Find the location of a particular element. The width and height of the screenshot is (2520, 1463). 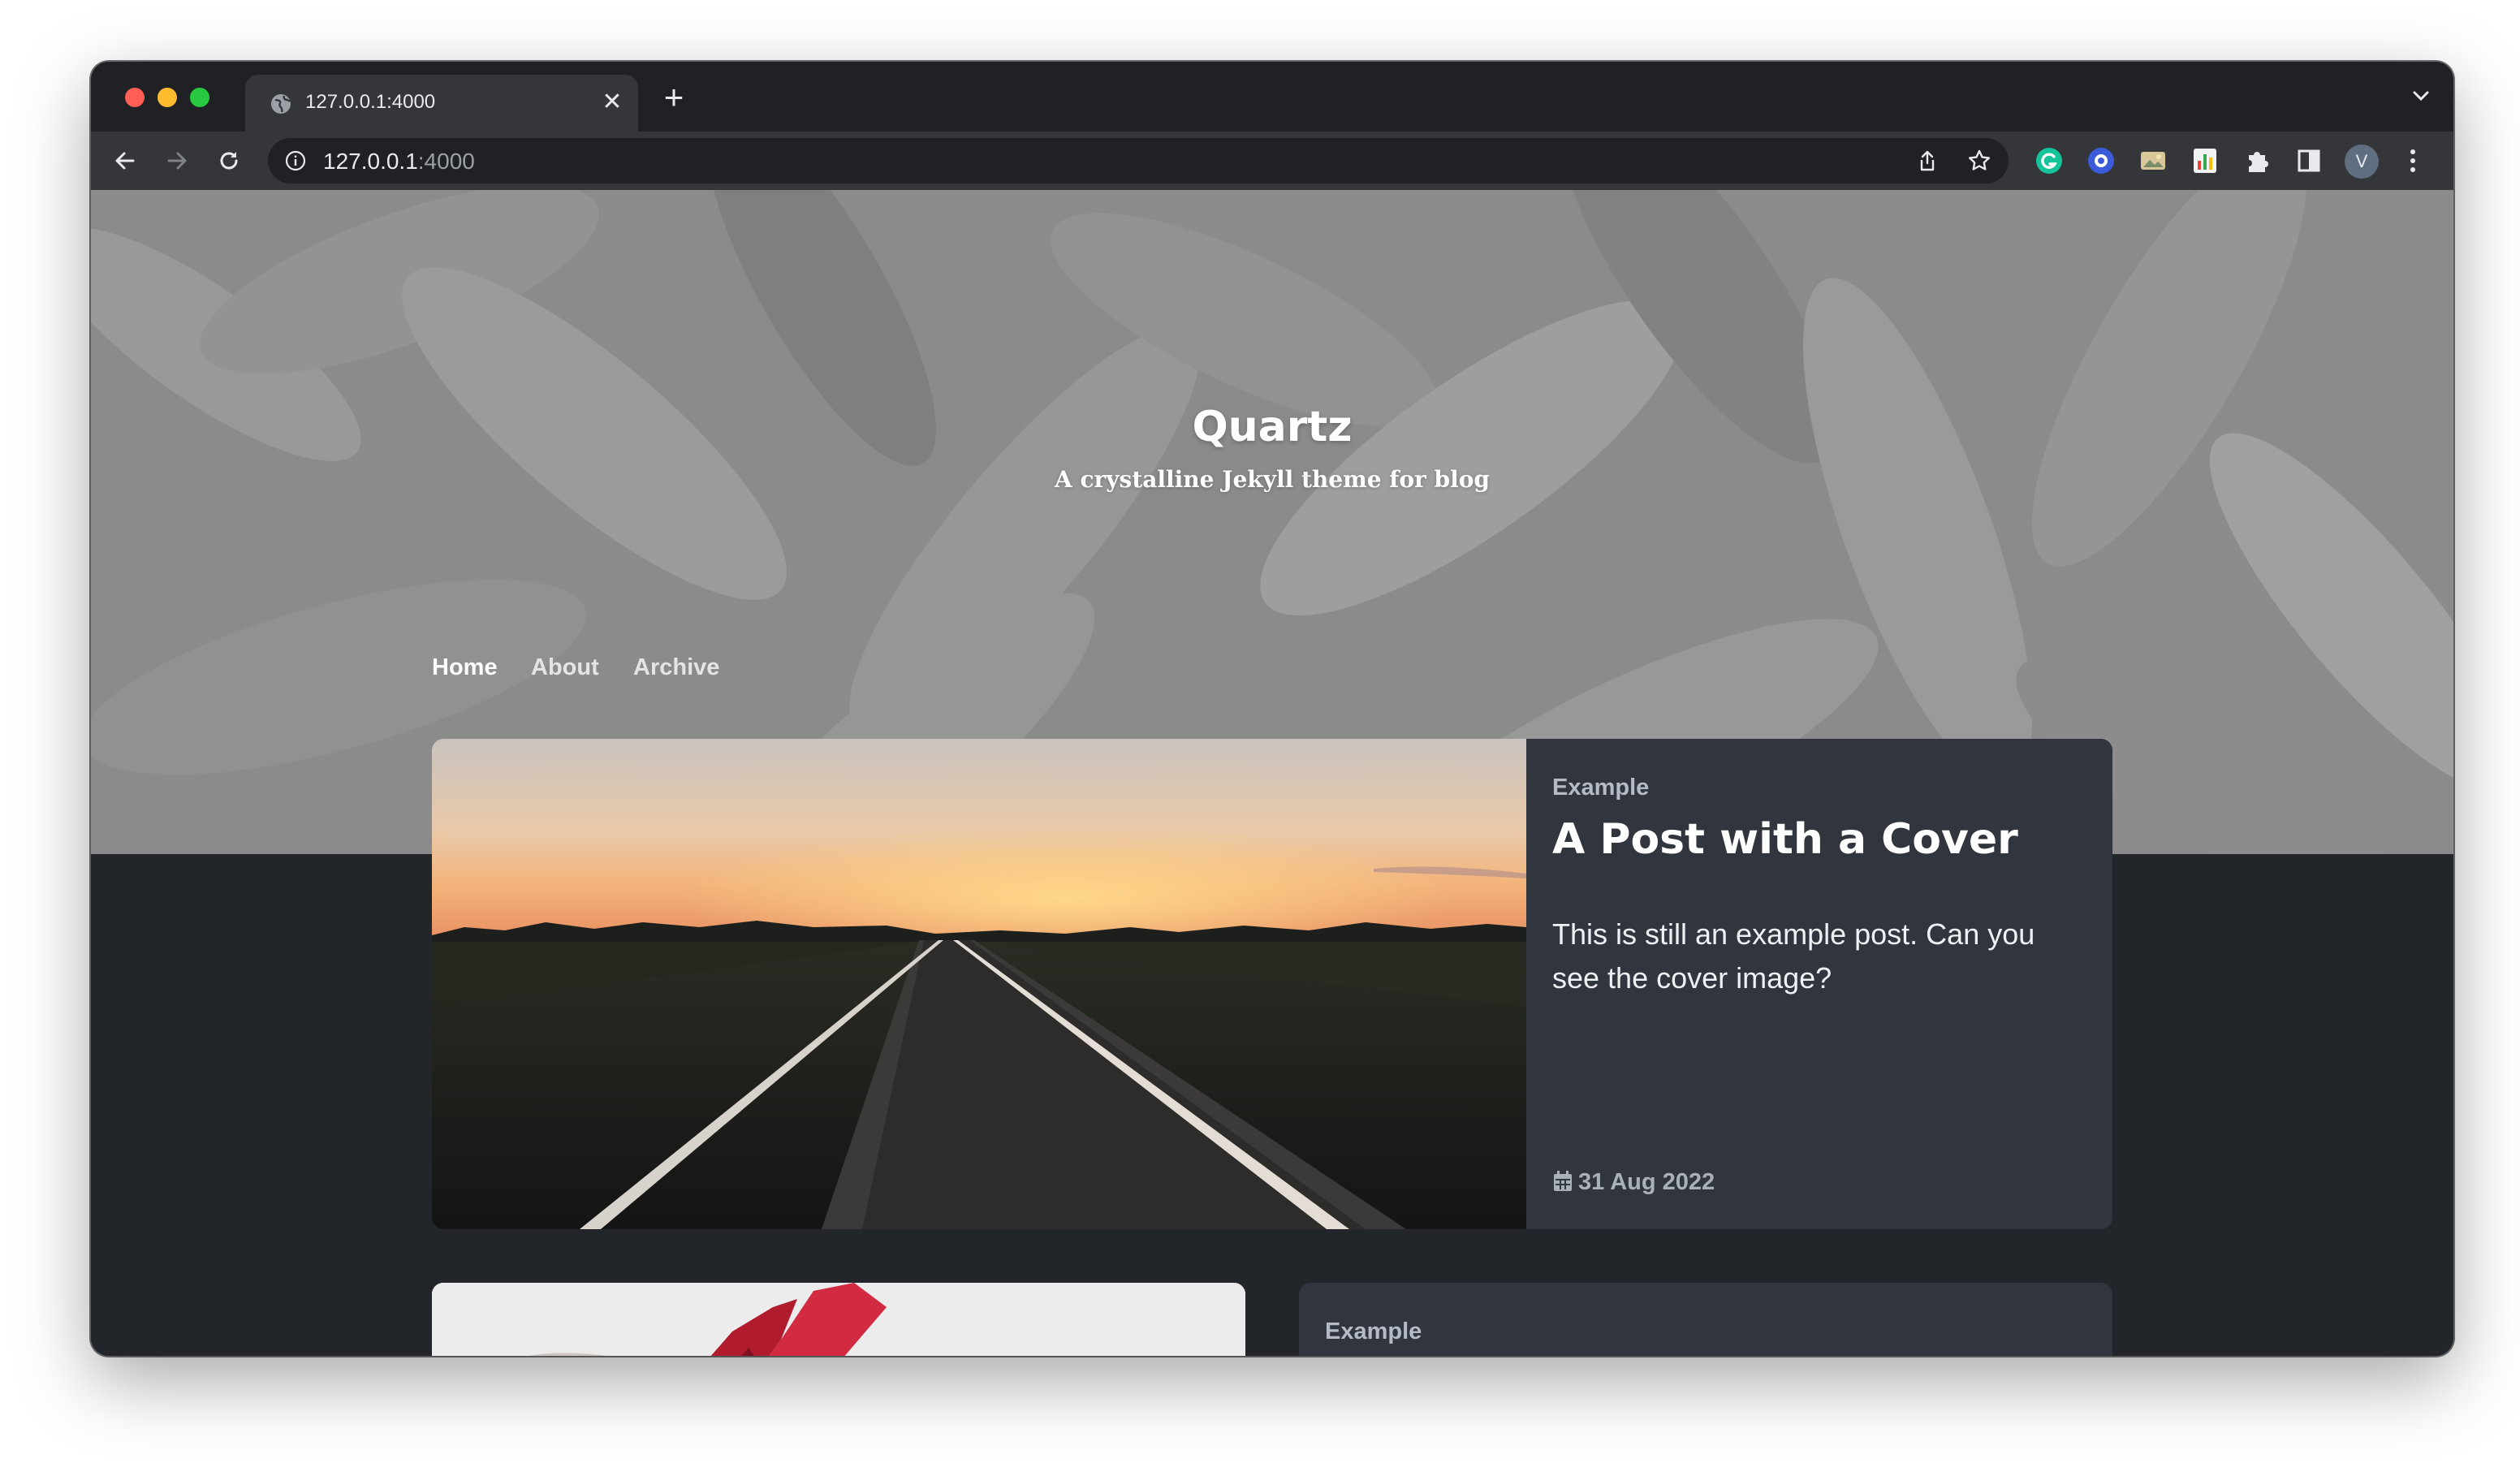

post-date-text: 31 Aug 2022 is located at coordinates (1646, 1182).